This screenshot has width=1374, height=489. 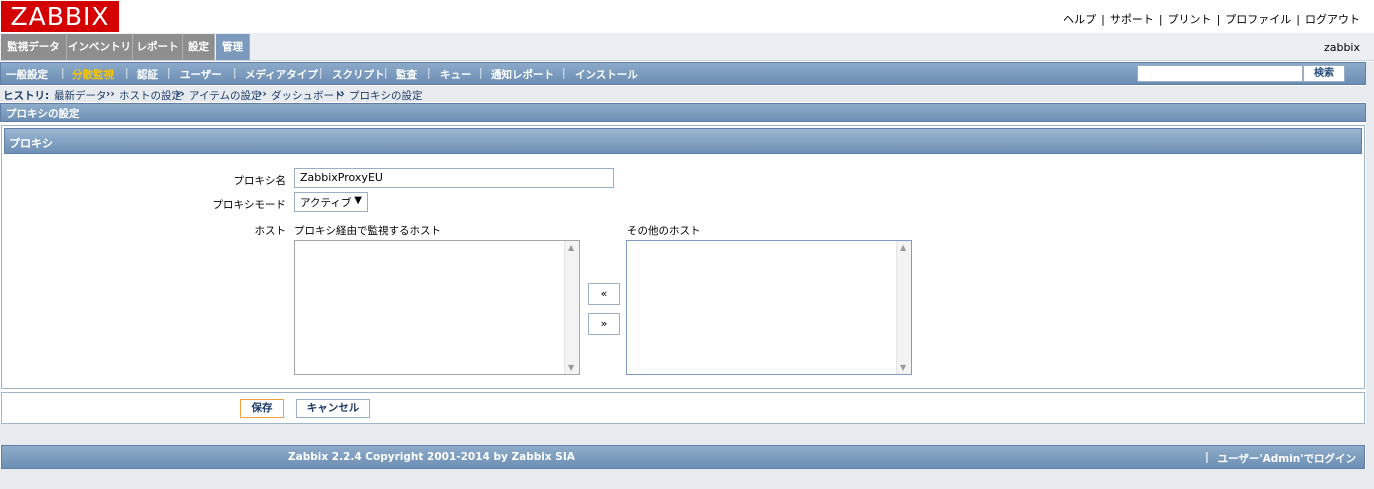 What do you see at coordinates (456, 74) in the screenshot?
I see `submenu-queue: キュー` at bounding box center [456, 74].